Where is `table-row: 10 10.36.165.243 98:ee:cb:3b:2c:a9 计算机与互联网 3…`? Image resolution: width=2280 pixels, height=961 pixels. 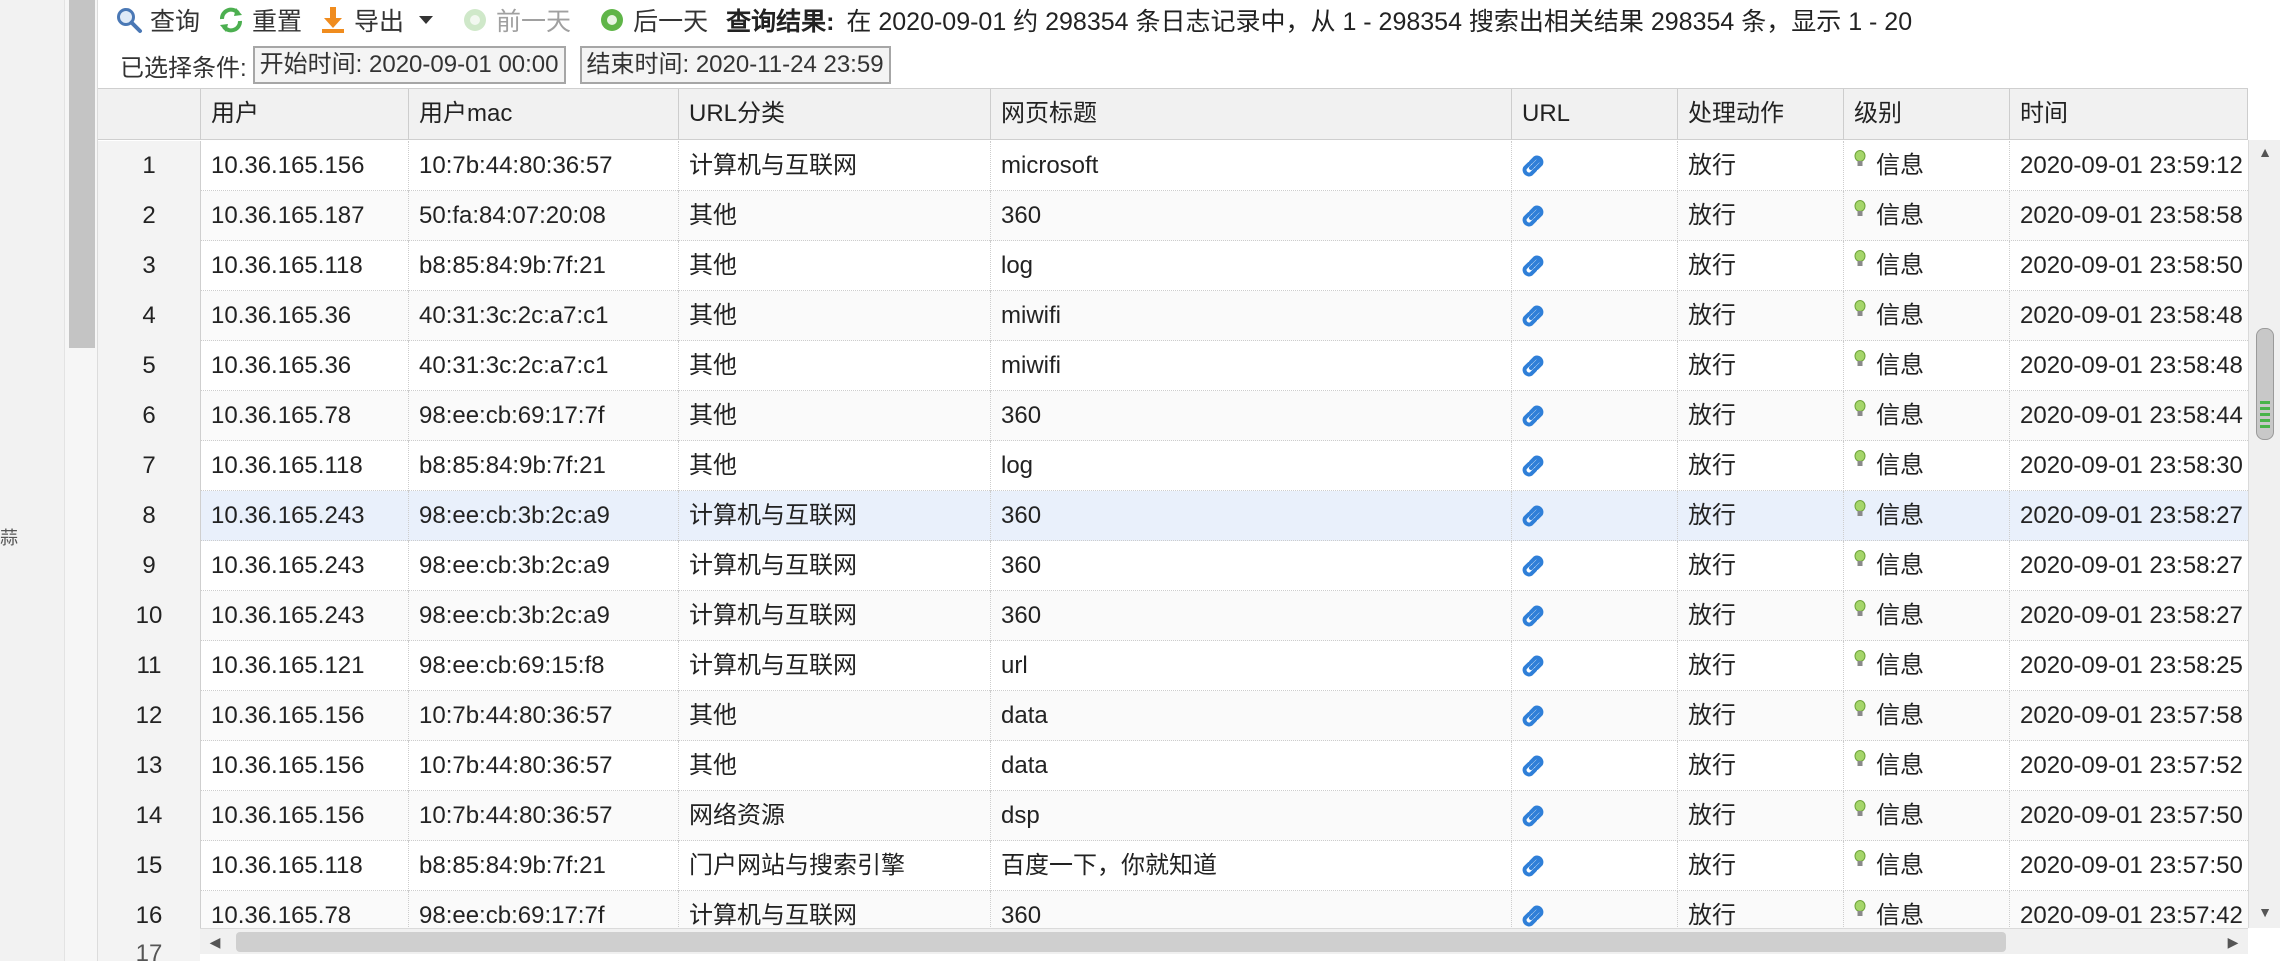
table-row: 10 10.36.165.243 98:ee:cb:3b:2c:a9 计算机与互联网 3… is located at coordinates (1173, 616).